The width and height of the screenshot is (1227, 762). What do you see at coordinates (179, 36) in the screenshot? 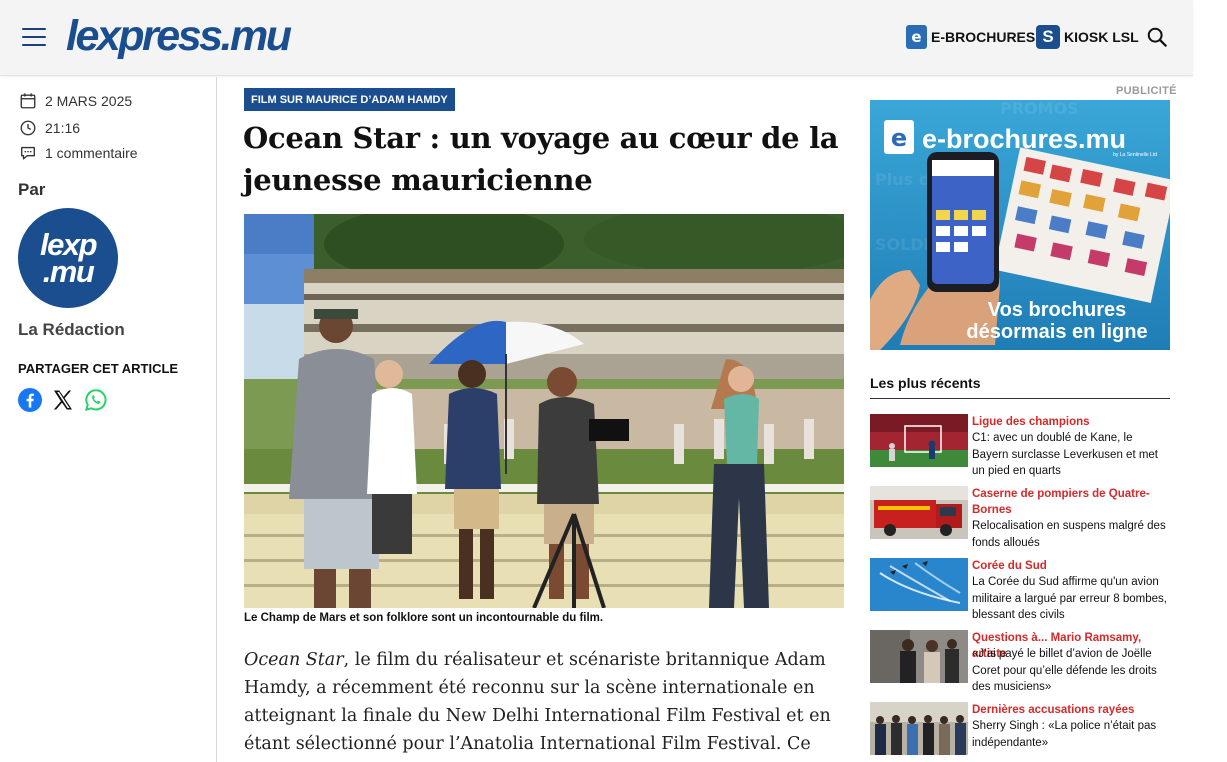
I see `site-logo: lexpress.mu` at bounding box center [179, 36].